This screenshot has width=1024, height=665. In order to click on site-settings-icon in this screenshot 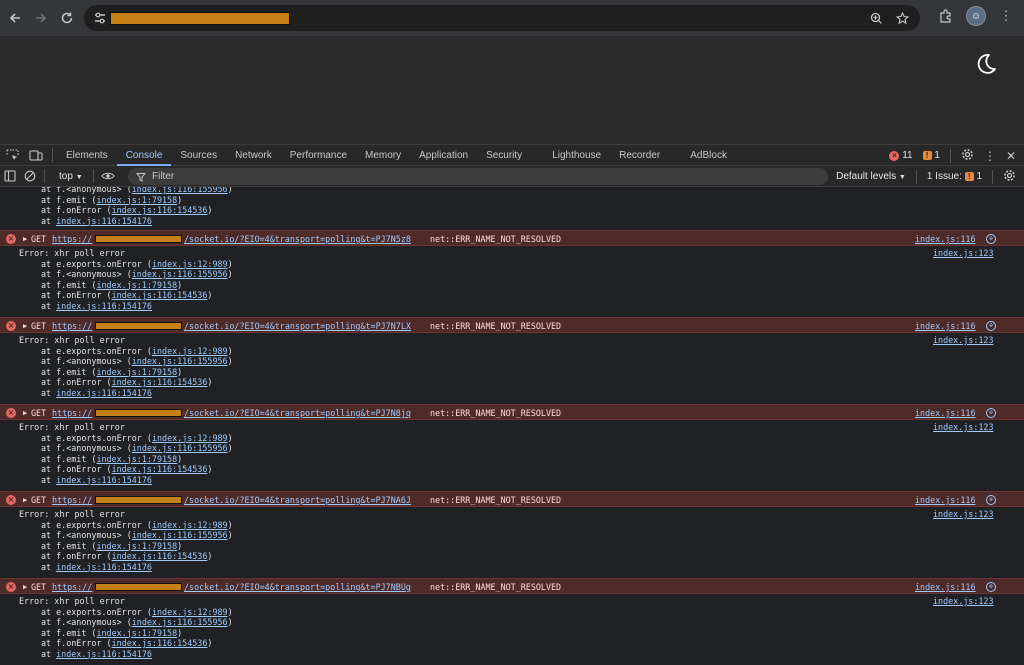, I will do `click(100, 18)`.